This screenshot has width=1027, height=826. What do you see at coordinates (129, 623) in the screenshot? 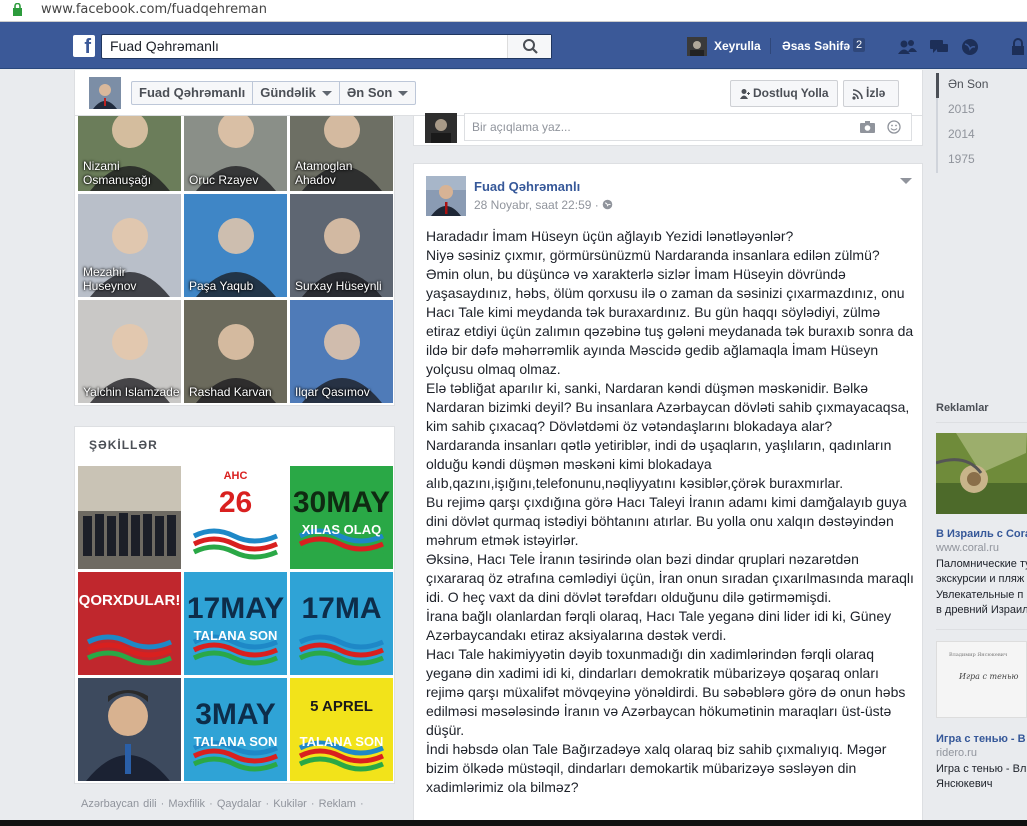
I see `photo-tile: QORXDULAR!` at bounding box center [129, 623].